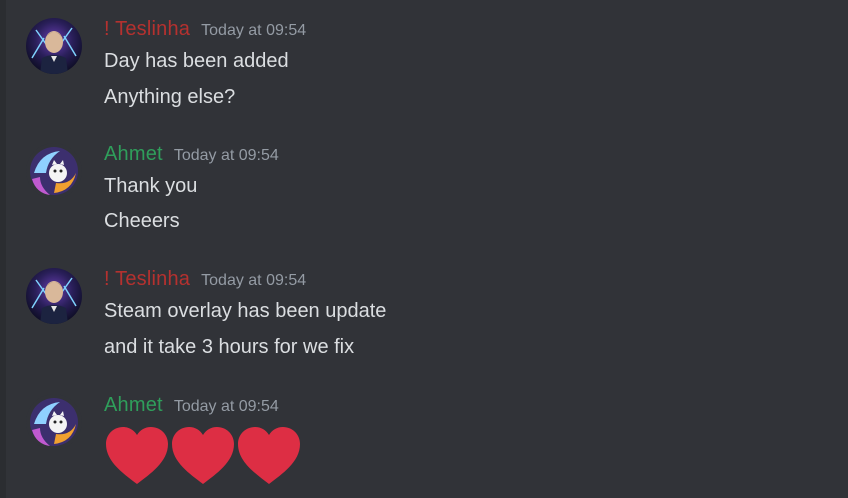  What do you see at coordinates (196, 61) in the screenshot?
I see `message-text: Day has been added` at bounding box center [196, 61].